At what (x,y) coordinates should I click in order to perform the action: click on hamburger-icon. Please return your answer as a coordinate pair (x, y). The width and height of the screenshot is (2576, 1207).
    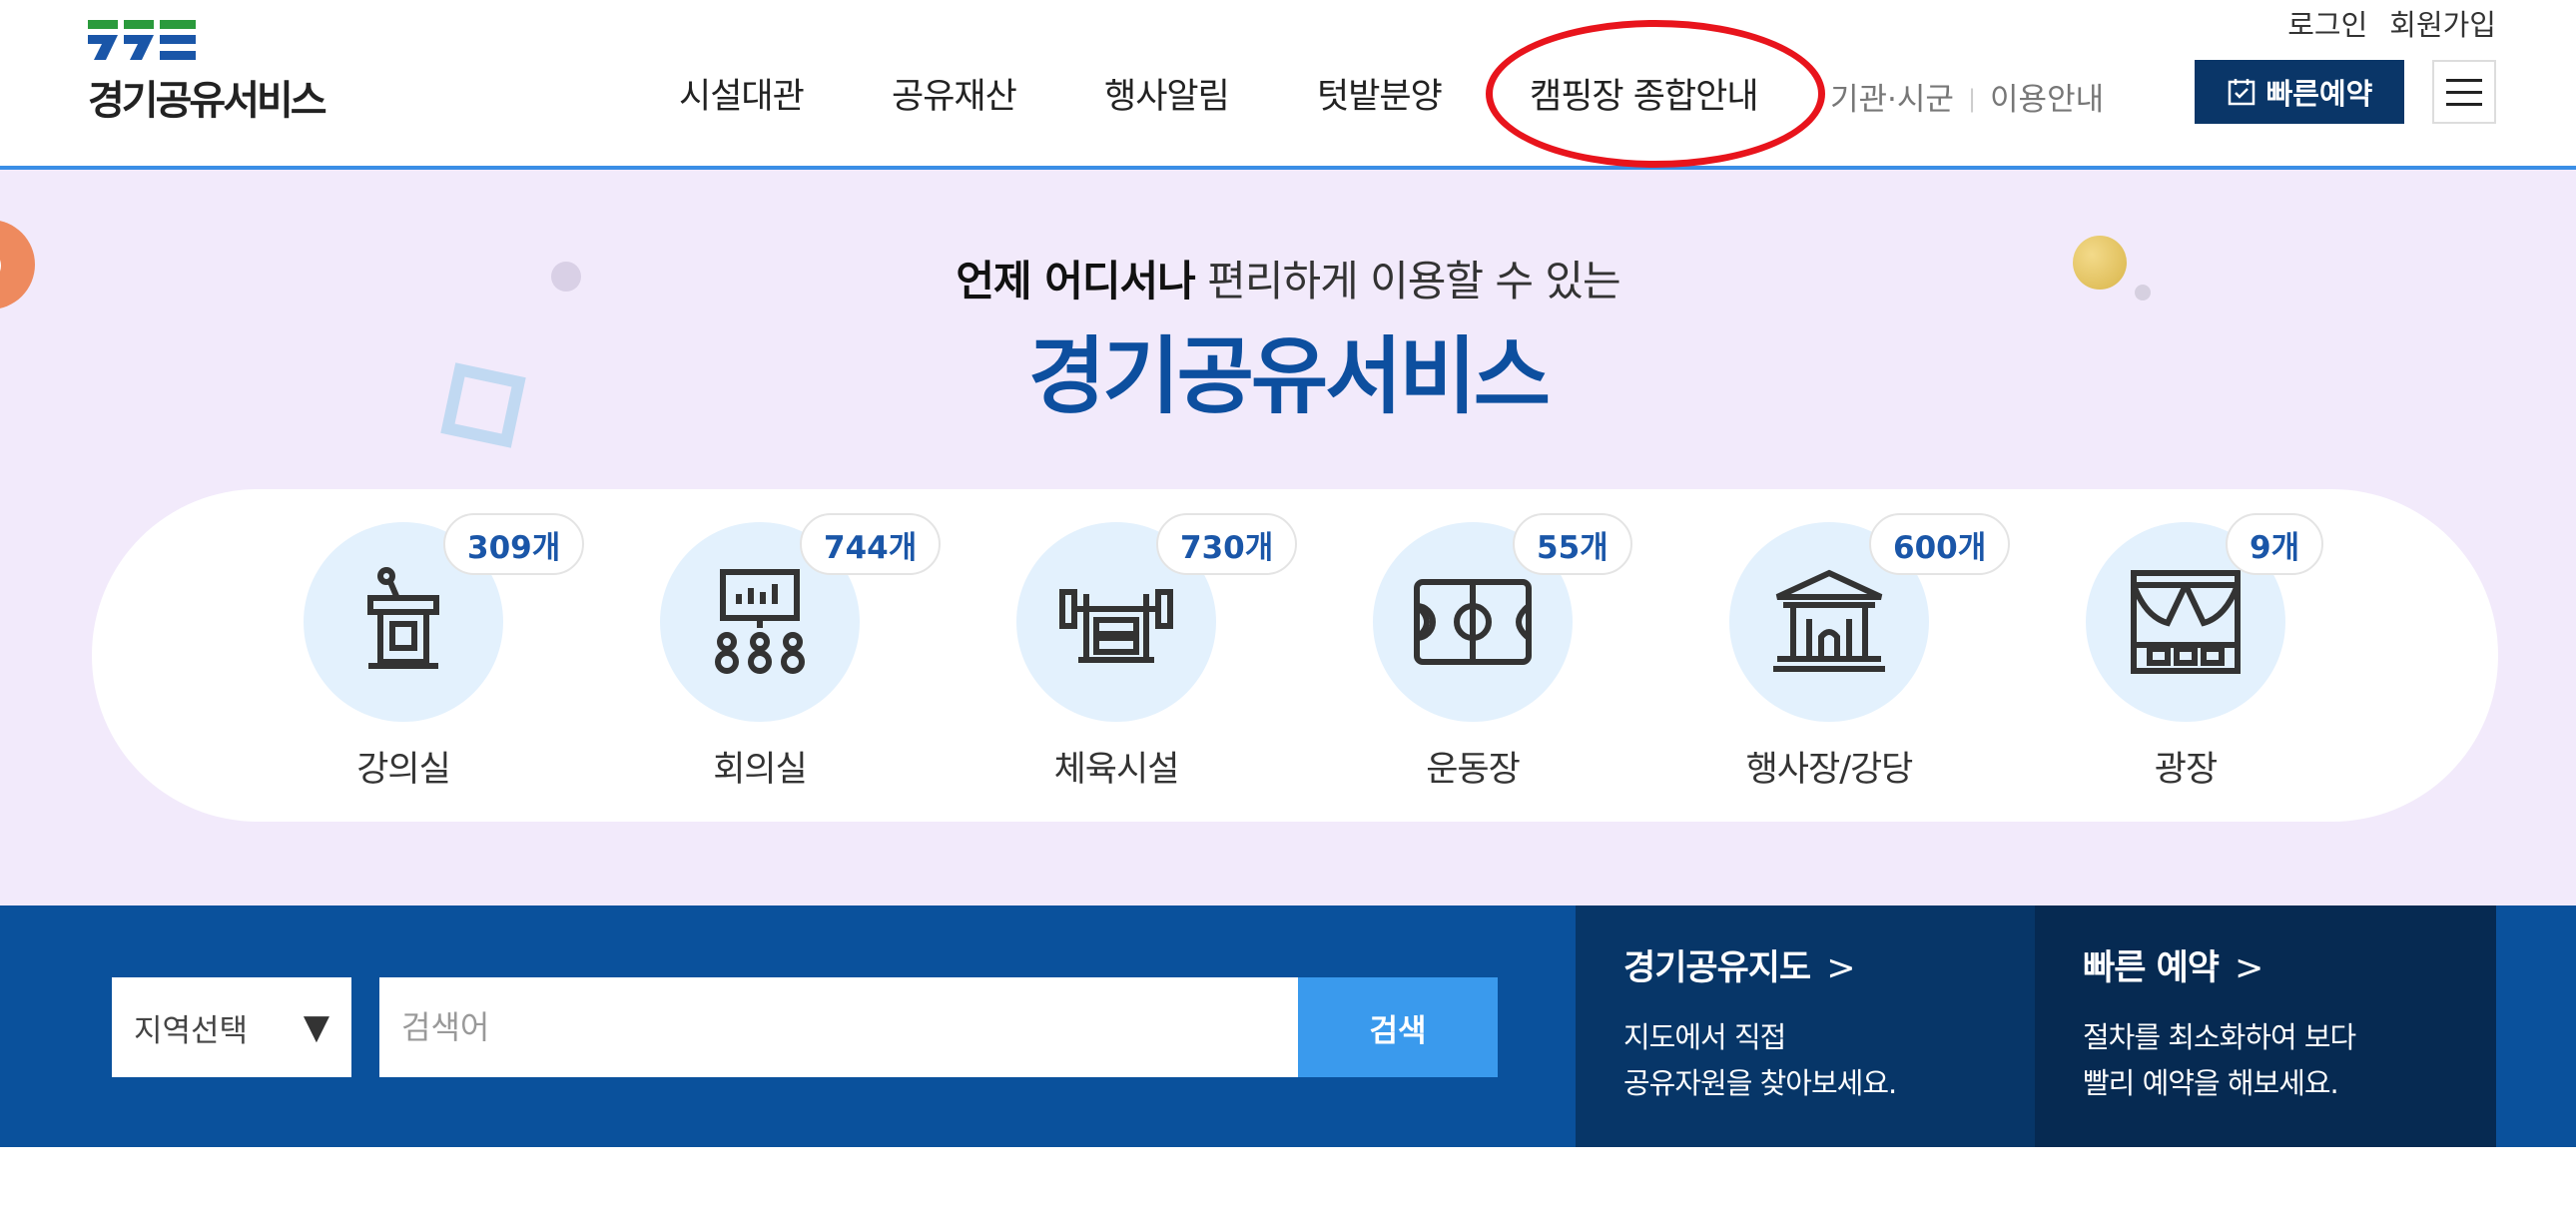
    Looking at the image, I should click on (2464, 80).